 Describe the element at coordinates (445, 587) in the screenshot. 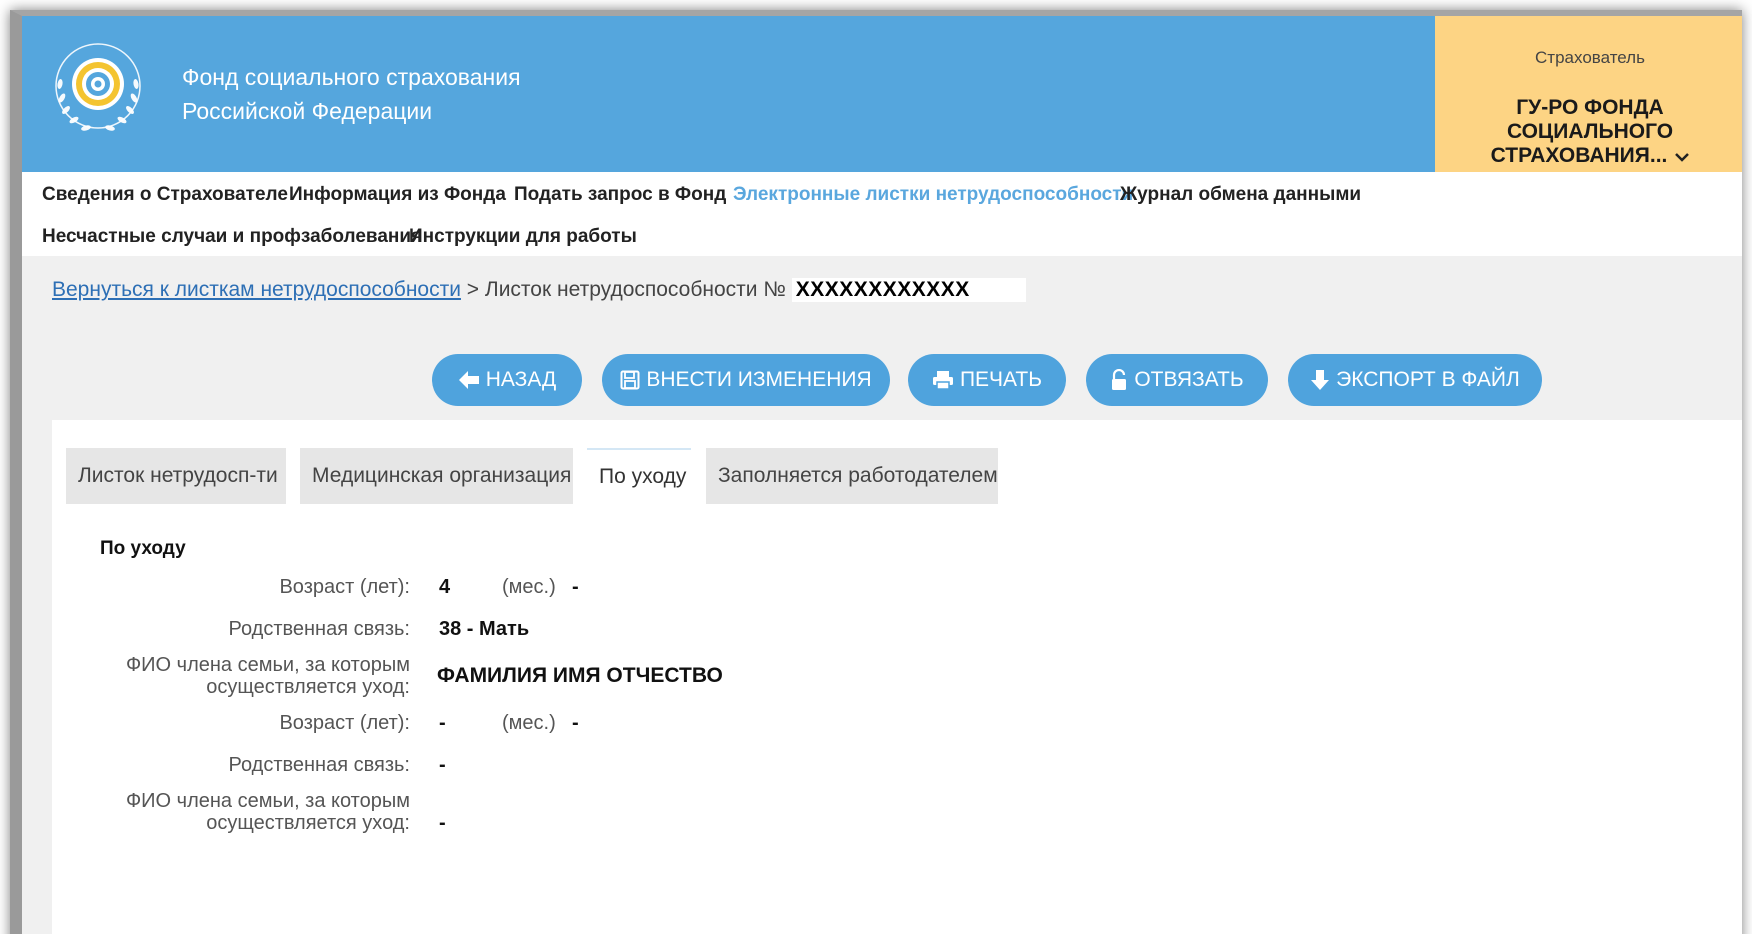

I see `age-years-value: 4` at that location.